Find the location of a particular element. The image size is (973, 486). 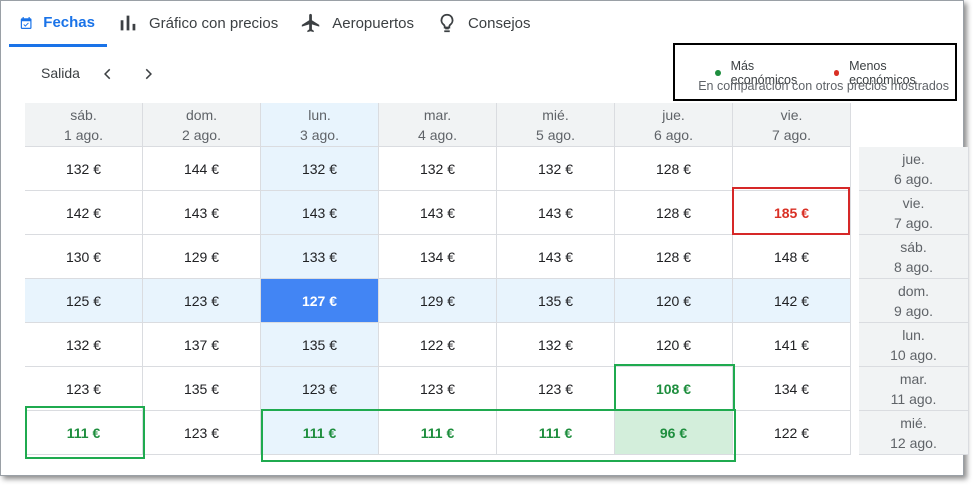

tab-aeropuertos: Aeropuertos is located at coordinates (358, 23).